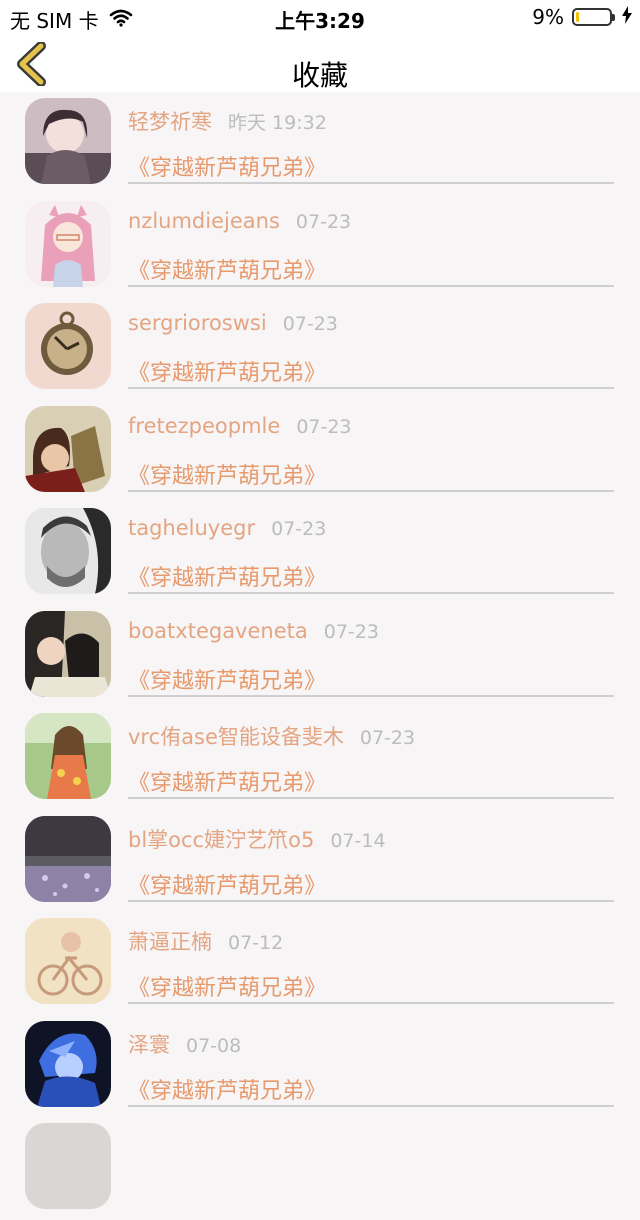 The height and width of the screenshot is (1220, 640). Describe the element at coordinates (192, 528) in the screenshot. I see `user-name: tagheluyegr` at that location.